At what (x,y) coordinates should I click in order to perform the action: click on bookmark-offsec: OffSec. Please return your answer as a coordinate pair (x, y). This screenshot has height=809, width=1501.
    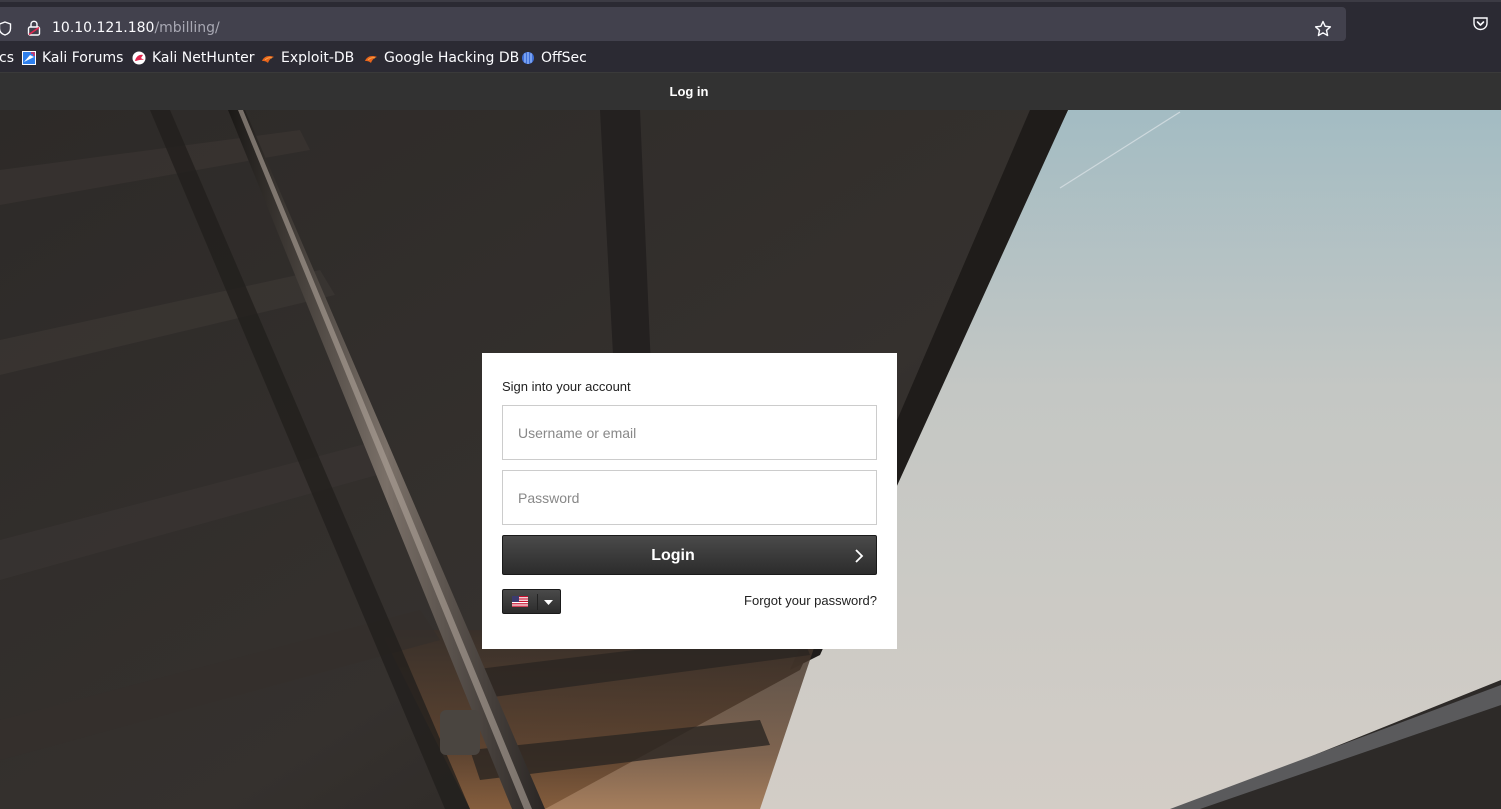
    Looking at the image, I should click on (554, 58).